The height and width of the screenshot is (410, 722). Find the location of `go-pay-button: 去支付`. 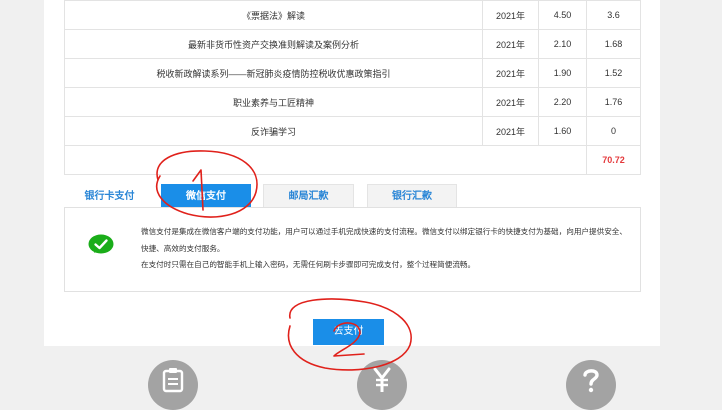

go-pay-button: 去支付 is located at coordinates (348, 332).